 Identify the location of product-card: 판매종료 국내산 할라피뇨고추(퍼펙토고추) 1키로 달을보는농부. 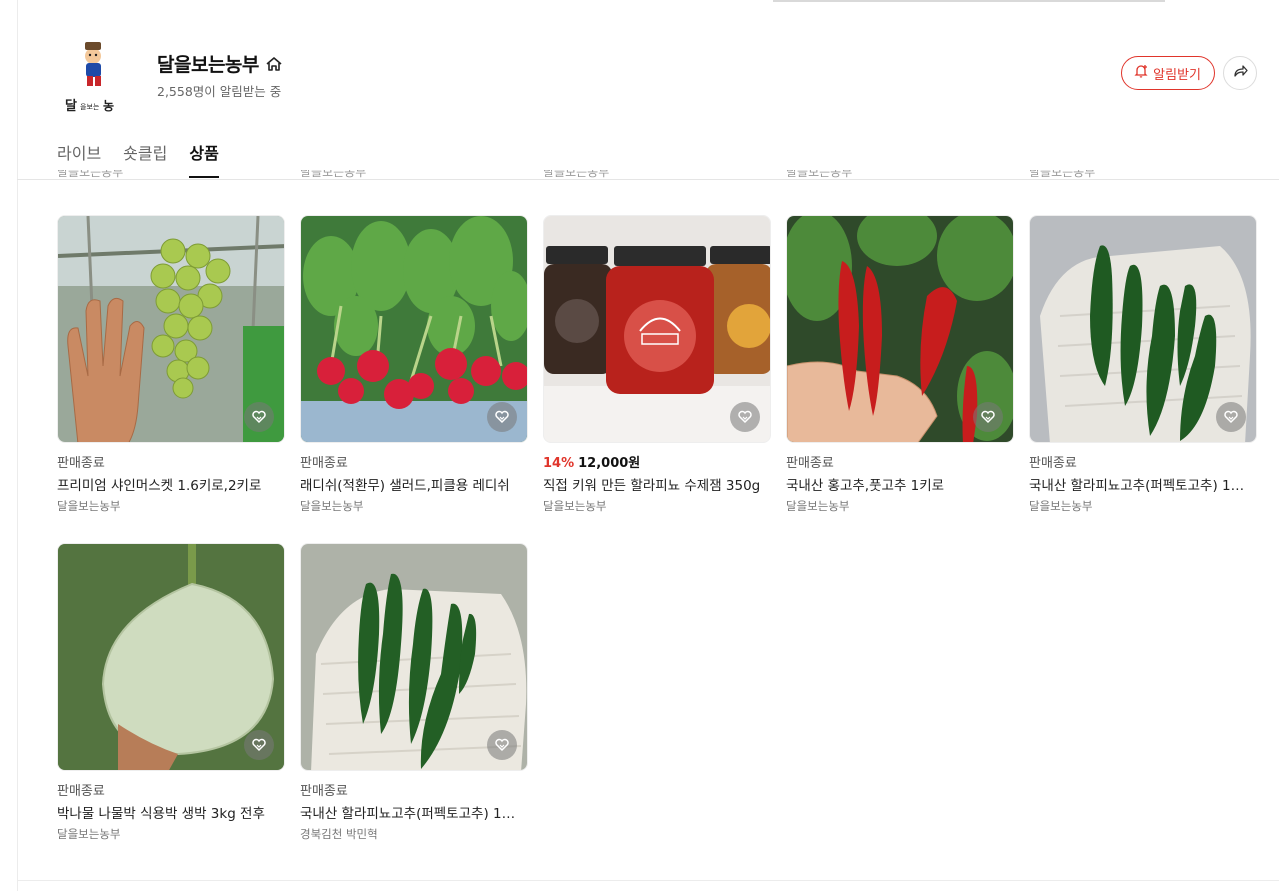
(1143, 365).